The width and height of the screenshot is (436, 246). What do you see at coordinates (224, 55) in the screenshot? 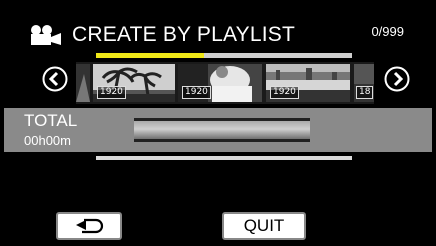
I see `scroll-position-bar` at bounding box center [224, 55].